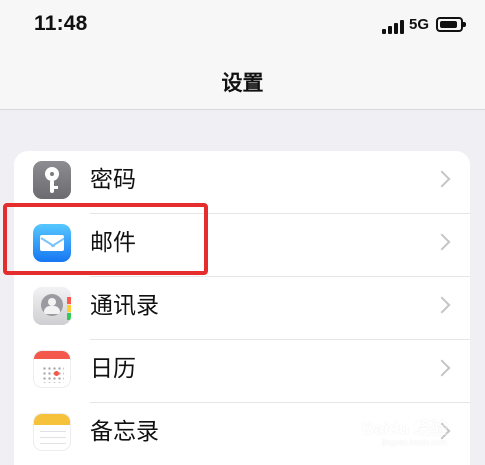 The height and width of the screenshot is (465, 485). Describe the element at coordinates (61, 23) in the screenshot. I see `status-time: 11:48` at that location.